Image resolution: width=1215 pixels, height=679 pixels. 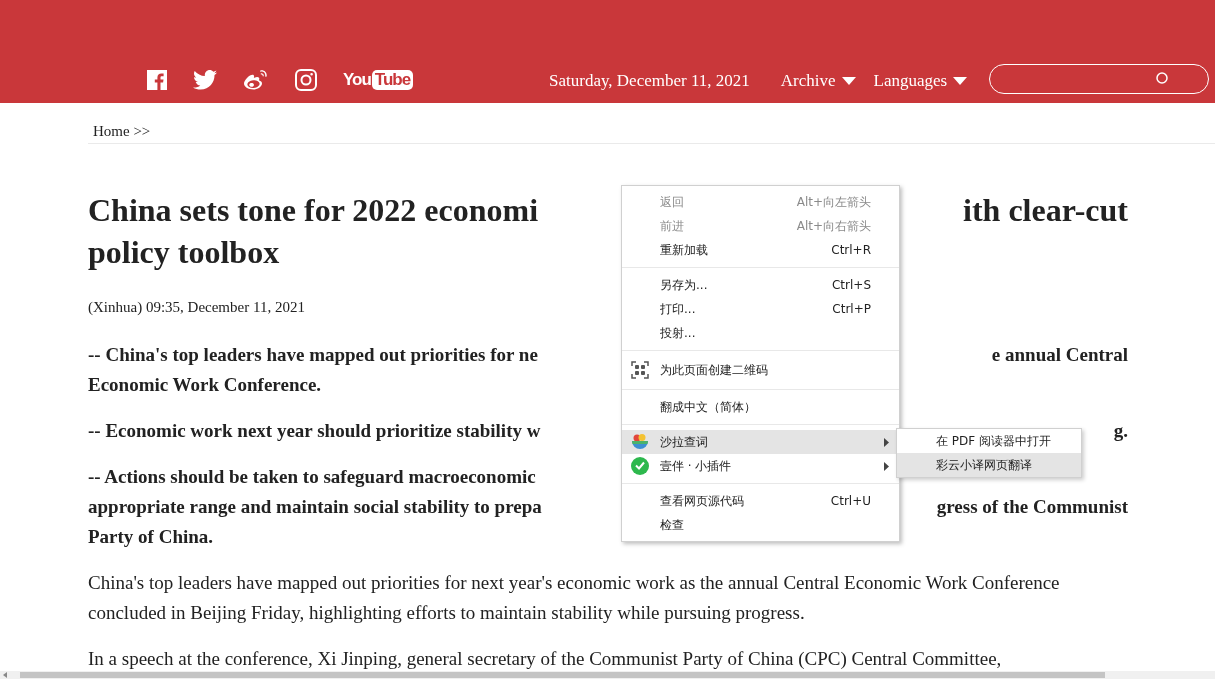 What do you see at coordinates (184, 252) in the screenshot?
I see `headline-text: policy toolbox` at bounding box center [184, 252].